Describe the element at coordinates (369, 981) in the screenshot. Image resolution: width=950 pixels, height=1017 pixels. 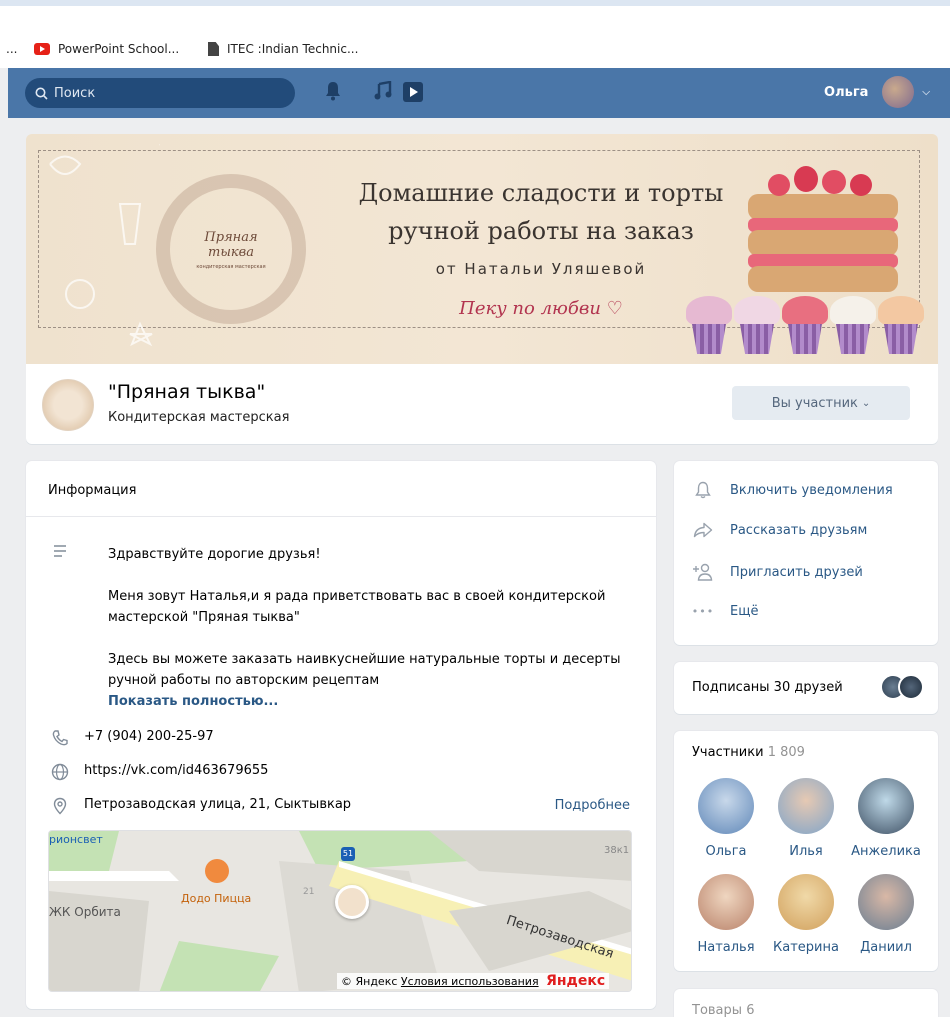
I see `map-copyright: © Яндекс` at that location.